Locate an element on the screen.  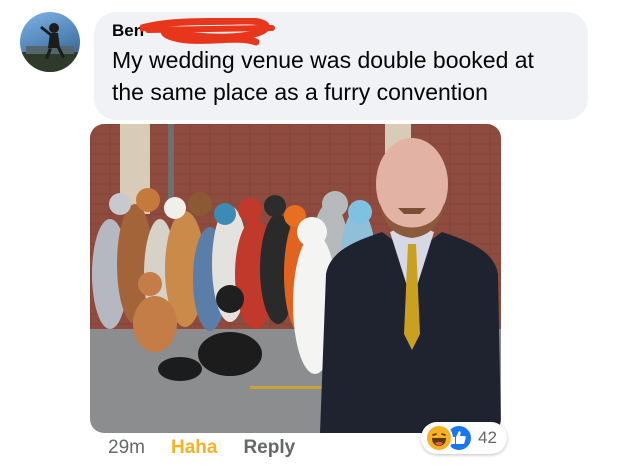
avatar-image is located at coordinates (50, 47).